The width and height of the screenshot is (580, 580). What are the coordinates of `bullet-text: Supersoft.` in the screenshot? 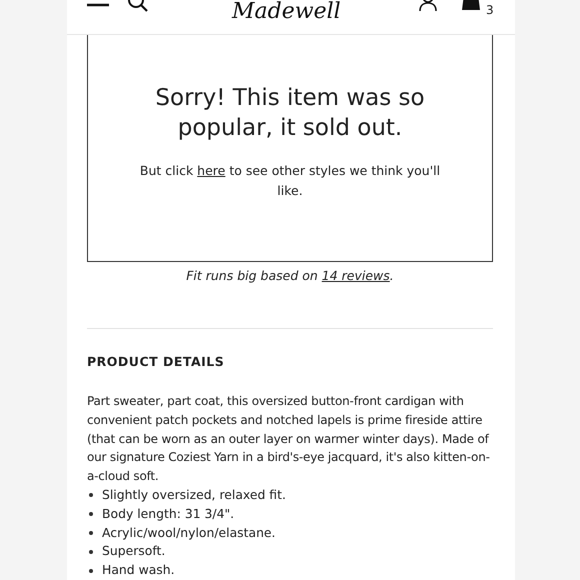 It's located at (134, 551).